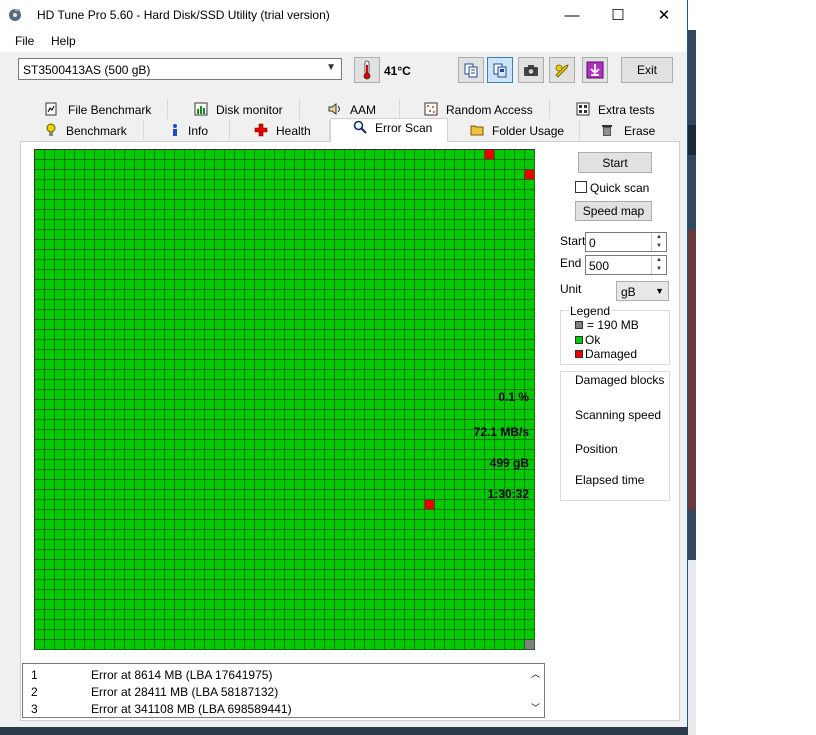 This screenshot has height=735, width=816. What do you see at coordinates (626, 242) in the screenshot?
I see `start-spinbox: 0 ▲ ▼` at bounding box center [626, 242].